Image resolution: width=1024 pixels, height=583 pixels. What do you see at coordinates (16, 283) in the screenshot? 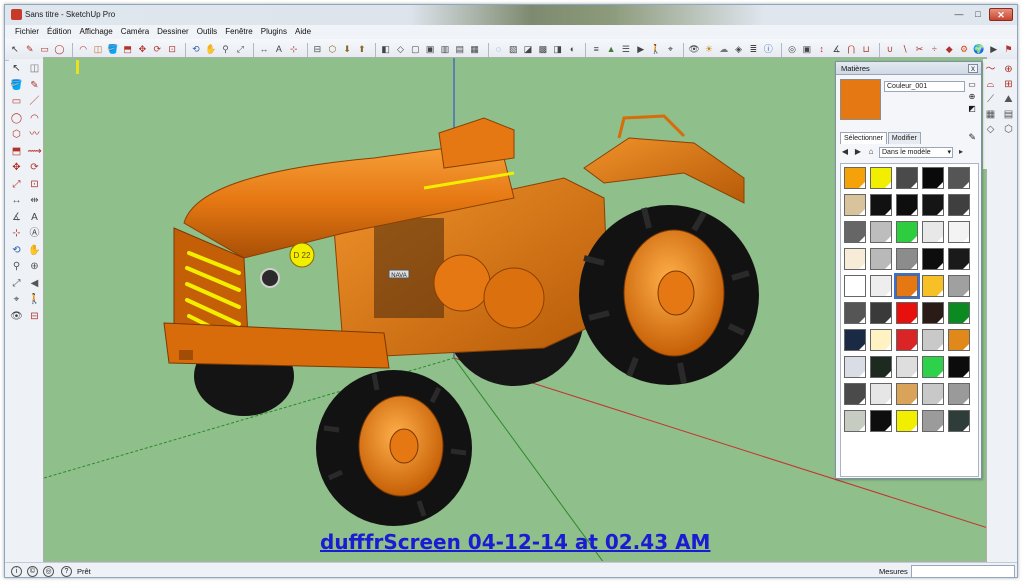
I see `zoom-extents-icon: ⤢` at bounding box center [16, 283].